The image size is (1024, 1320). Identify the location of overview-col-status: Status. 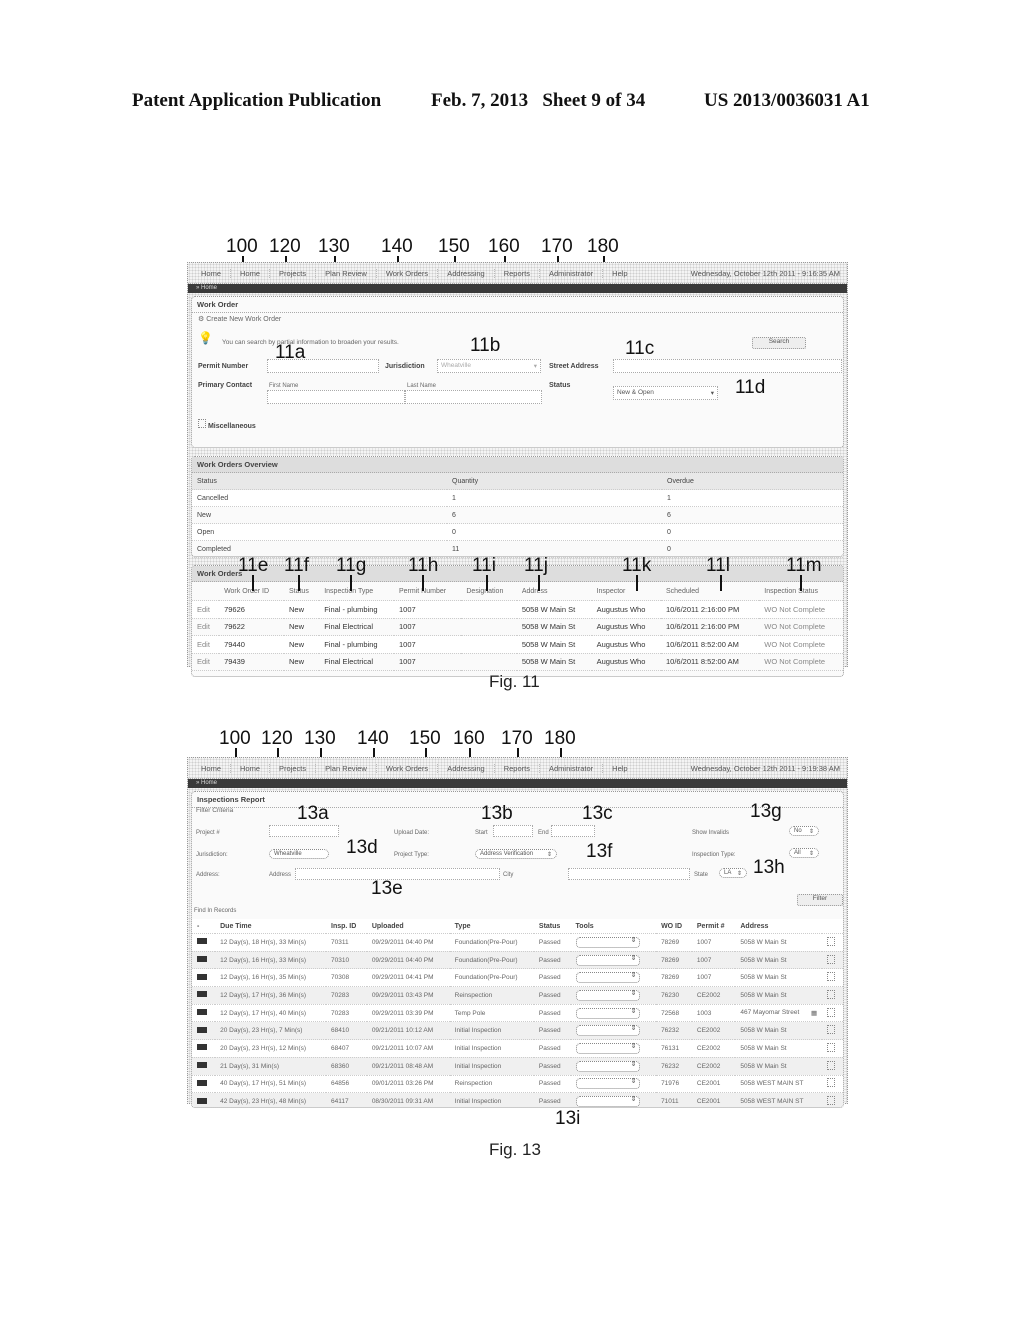
(319, 481).